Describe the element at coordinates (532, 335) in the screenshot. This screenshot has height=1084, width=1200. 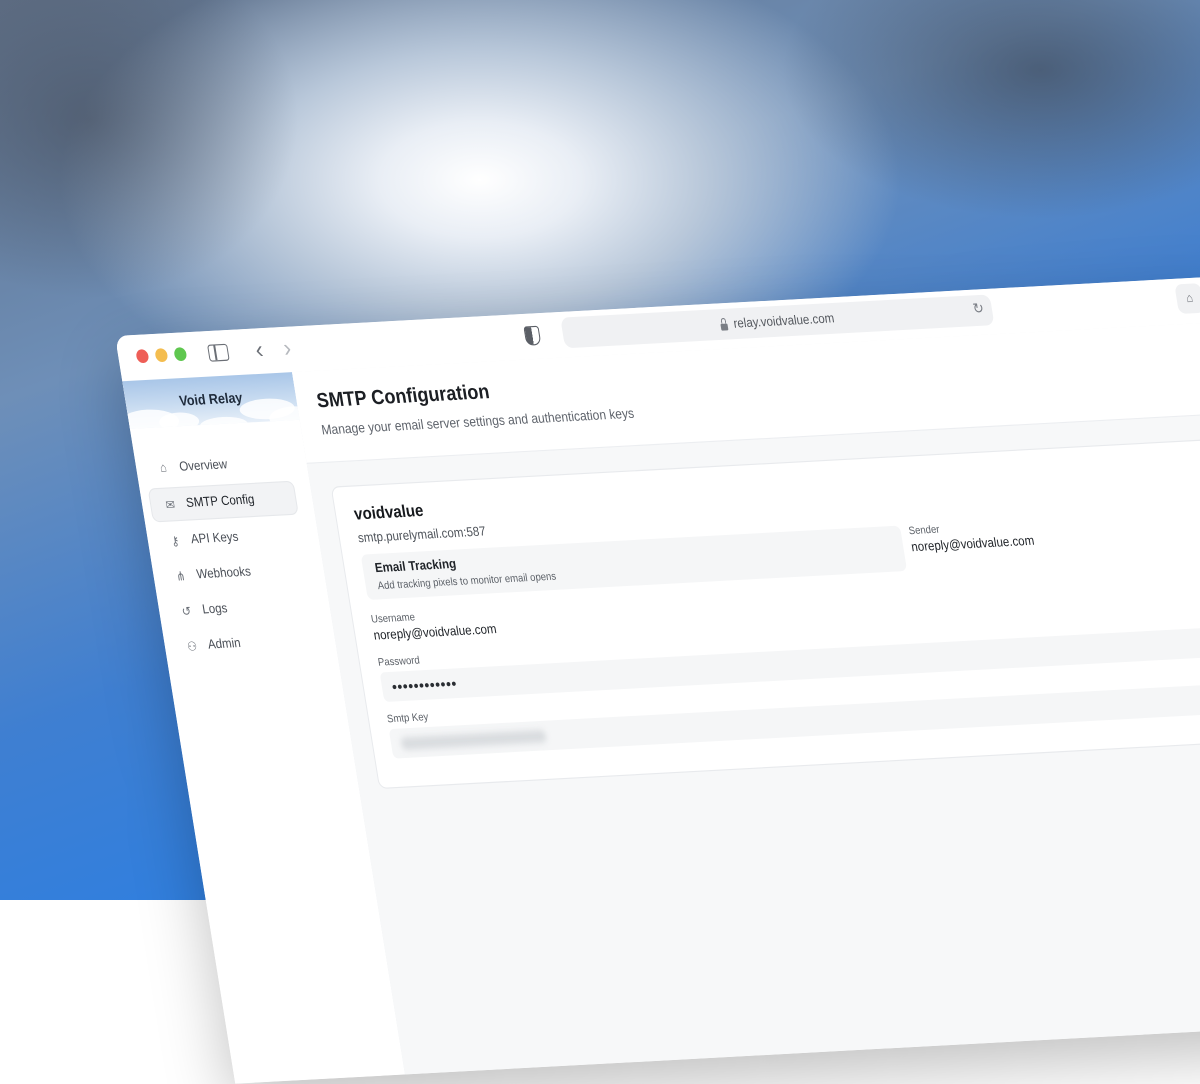
I see `privacy-shield-icon` at that location.